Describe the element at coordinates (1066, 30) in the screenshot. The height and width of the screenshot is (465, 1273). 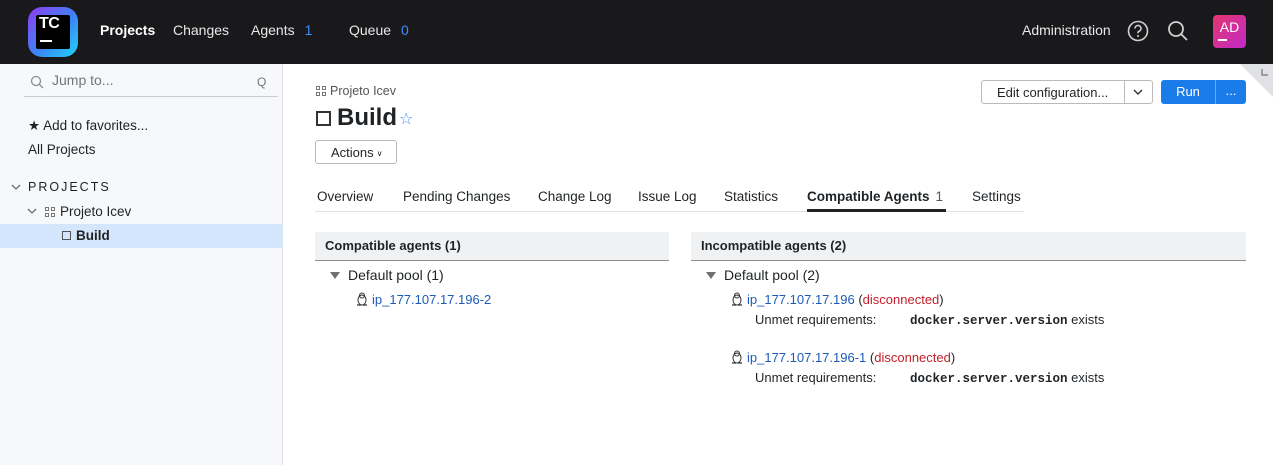
I see `nav-administration: Administration` at that location.